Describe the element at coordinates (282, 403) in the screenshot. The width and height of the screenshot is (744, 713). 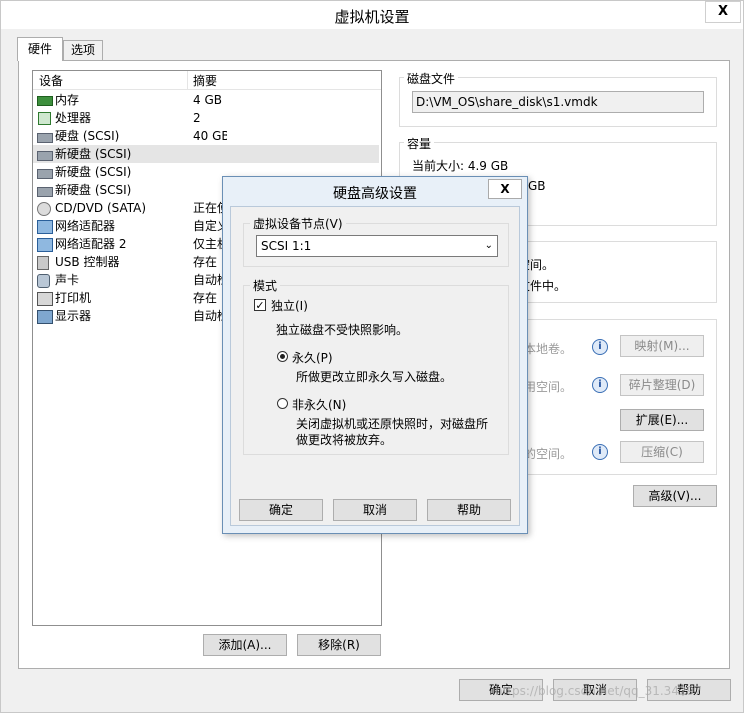
I see `nonpersistent-radio` at that location.